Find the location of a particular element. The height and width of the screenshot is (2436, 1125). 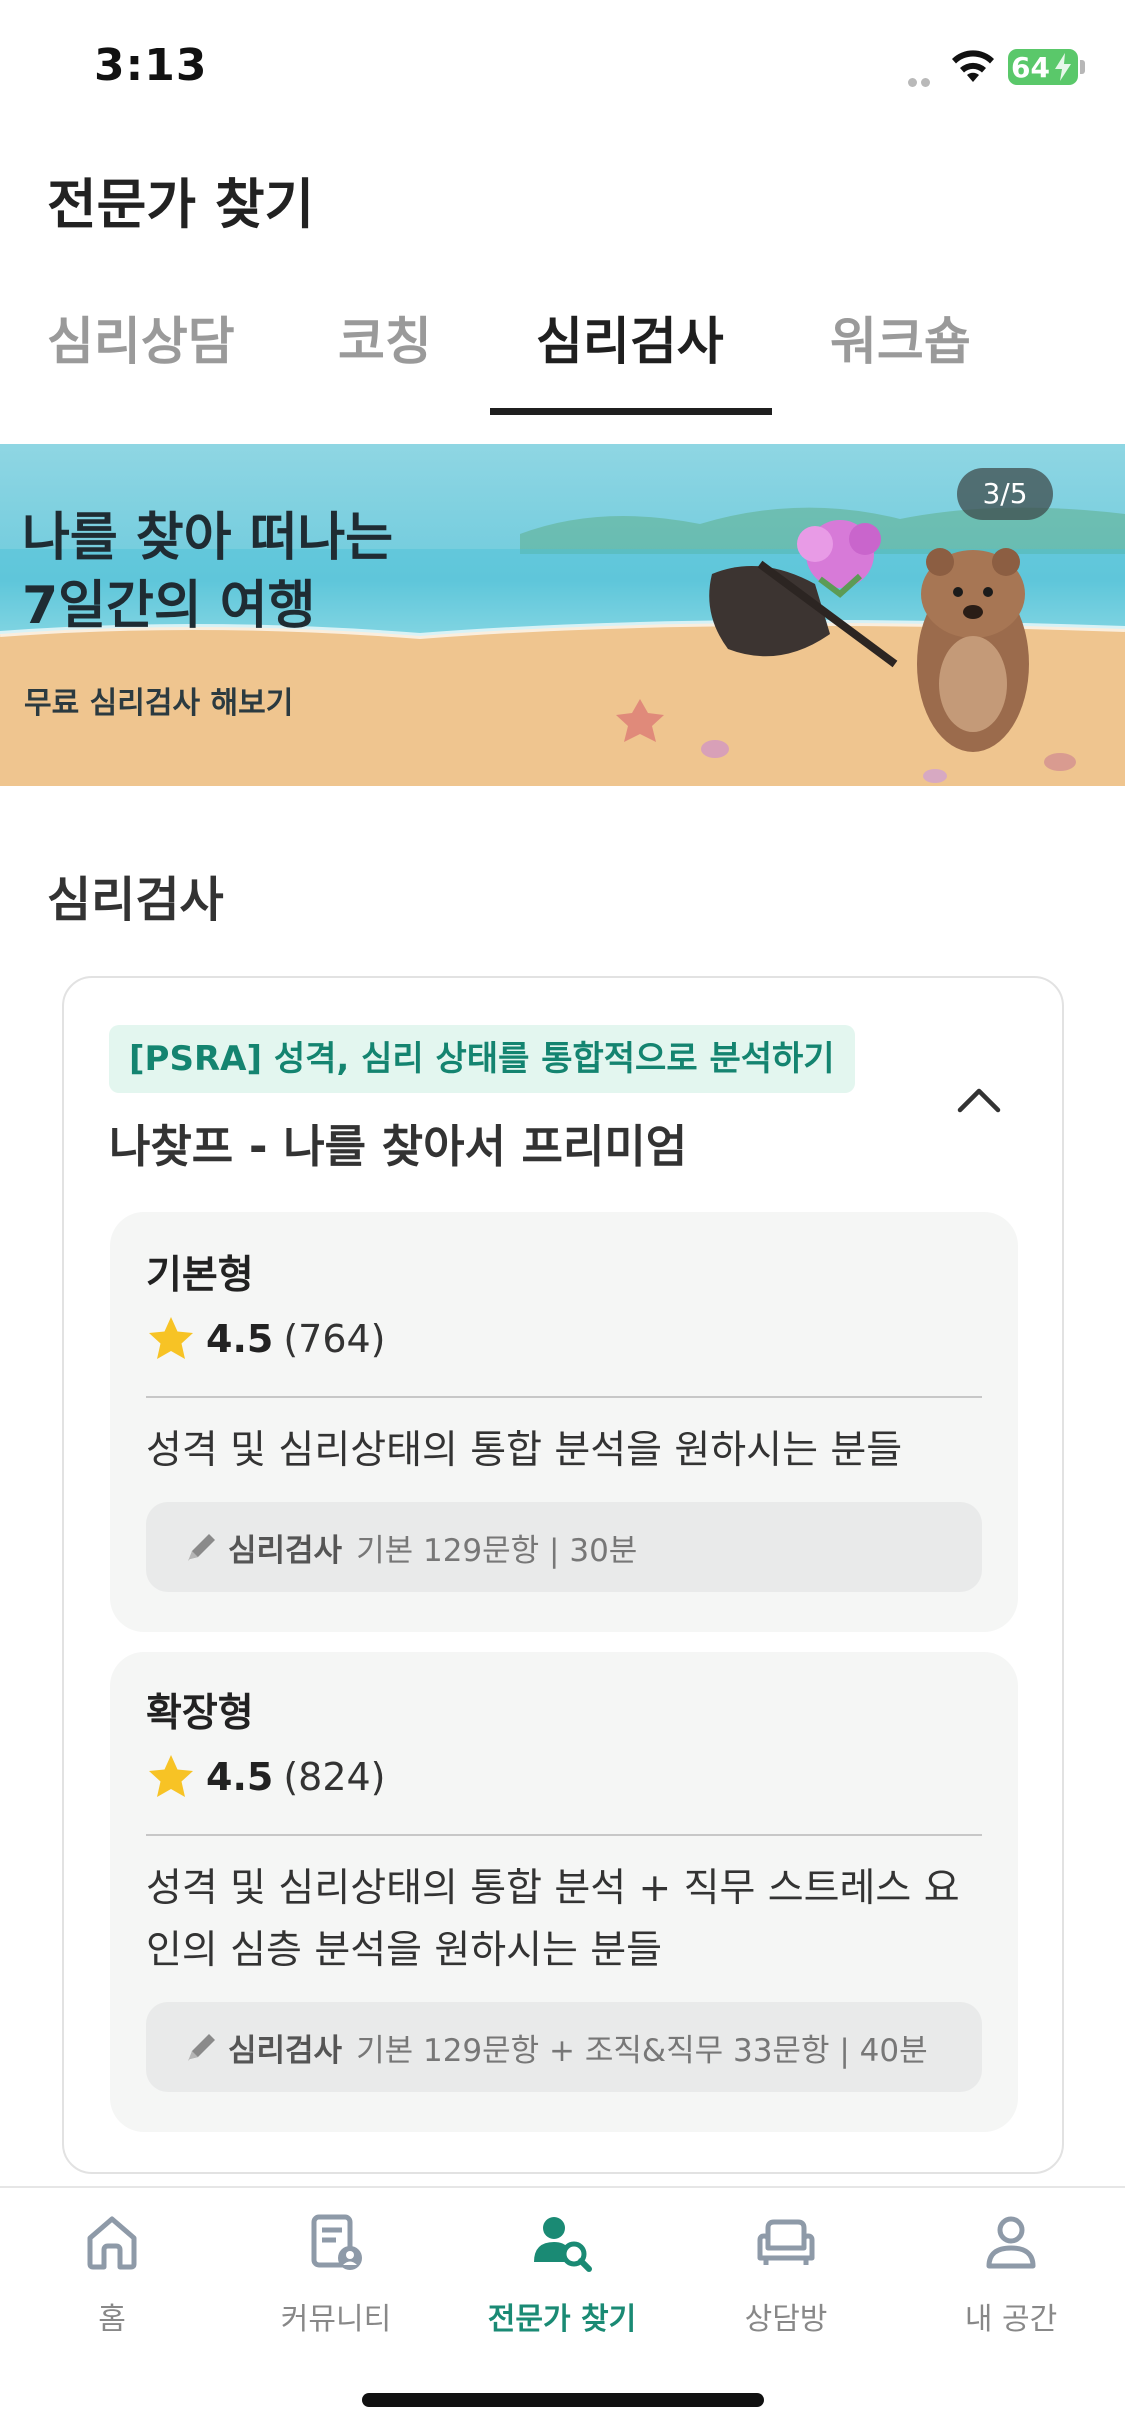

test-info-box: 심리검사 기본 129문항 + 조직&직무 33문항 | 40분 is located at coordinates (564, 2047).